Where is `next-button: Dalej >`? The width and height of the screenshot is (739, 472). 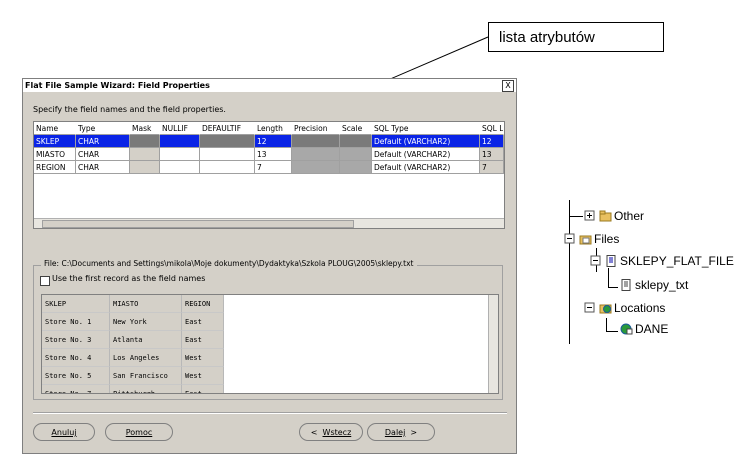 next-button: Dalej > is located at coordinates (401, 432).